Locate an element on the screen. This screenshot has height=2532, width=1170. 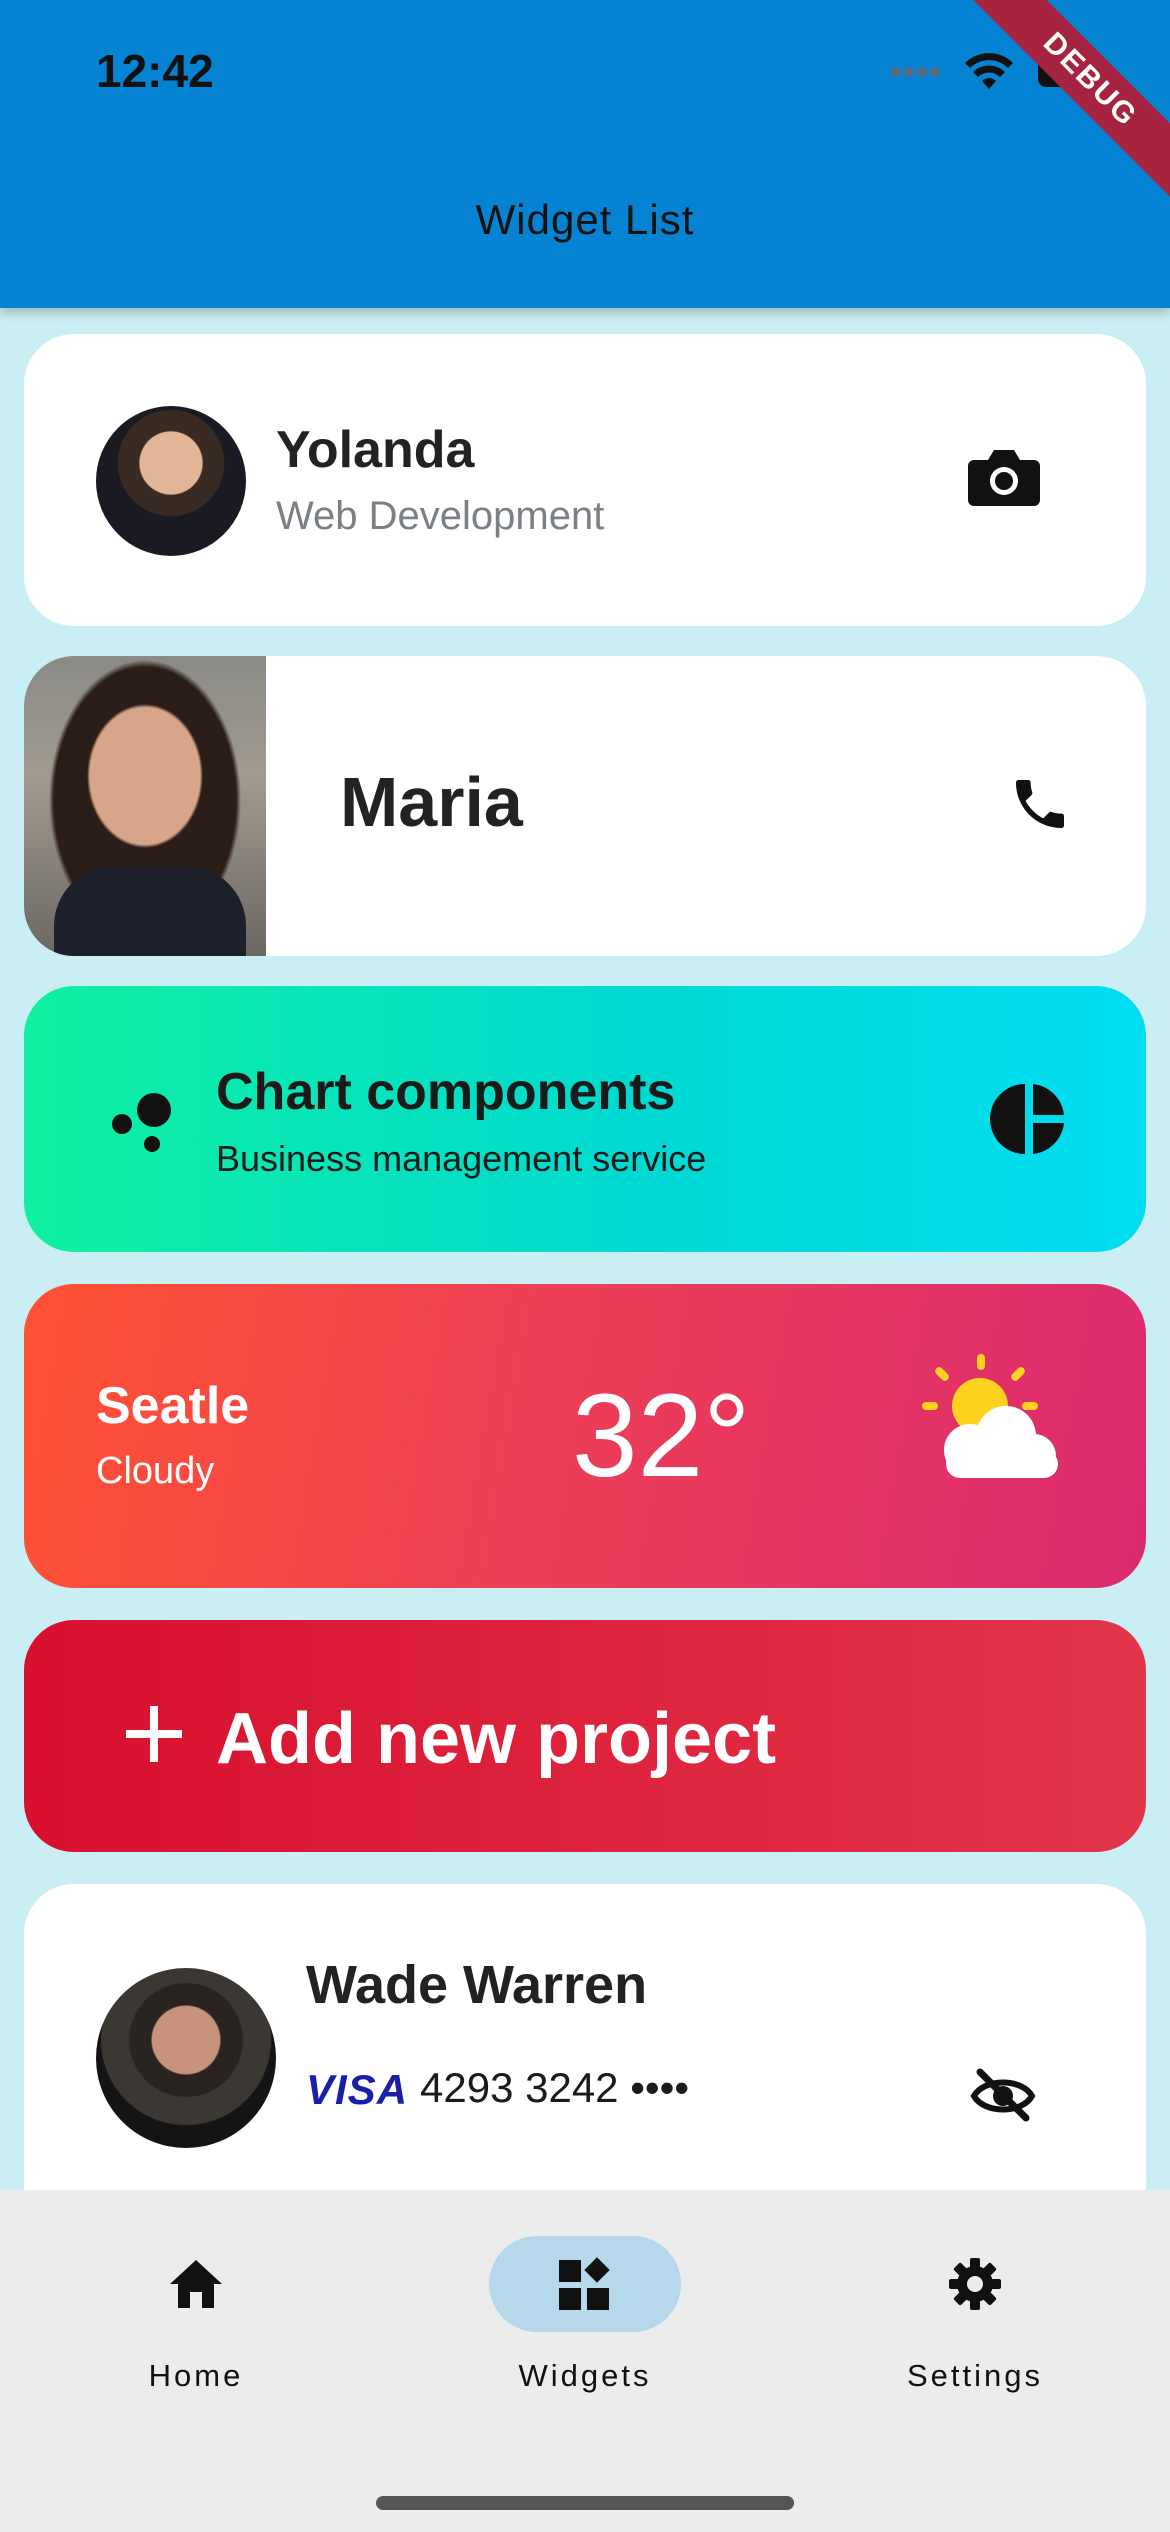
bottom-navigation: Home Widgets Settings is located at coordinates (585, 2361).